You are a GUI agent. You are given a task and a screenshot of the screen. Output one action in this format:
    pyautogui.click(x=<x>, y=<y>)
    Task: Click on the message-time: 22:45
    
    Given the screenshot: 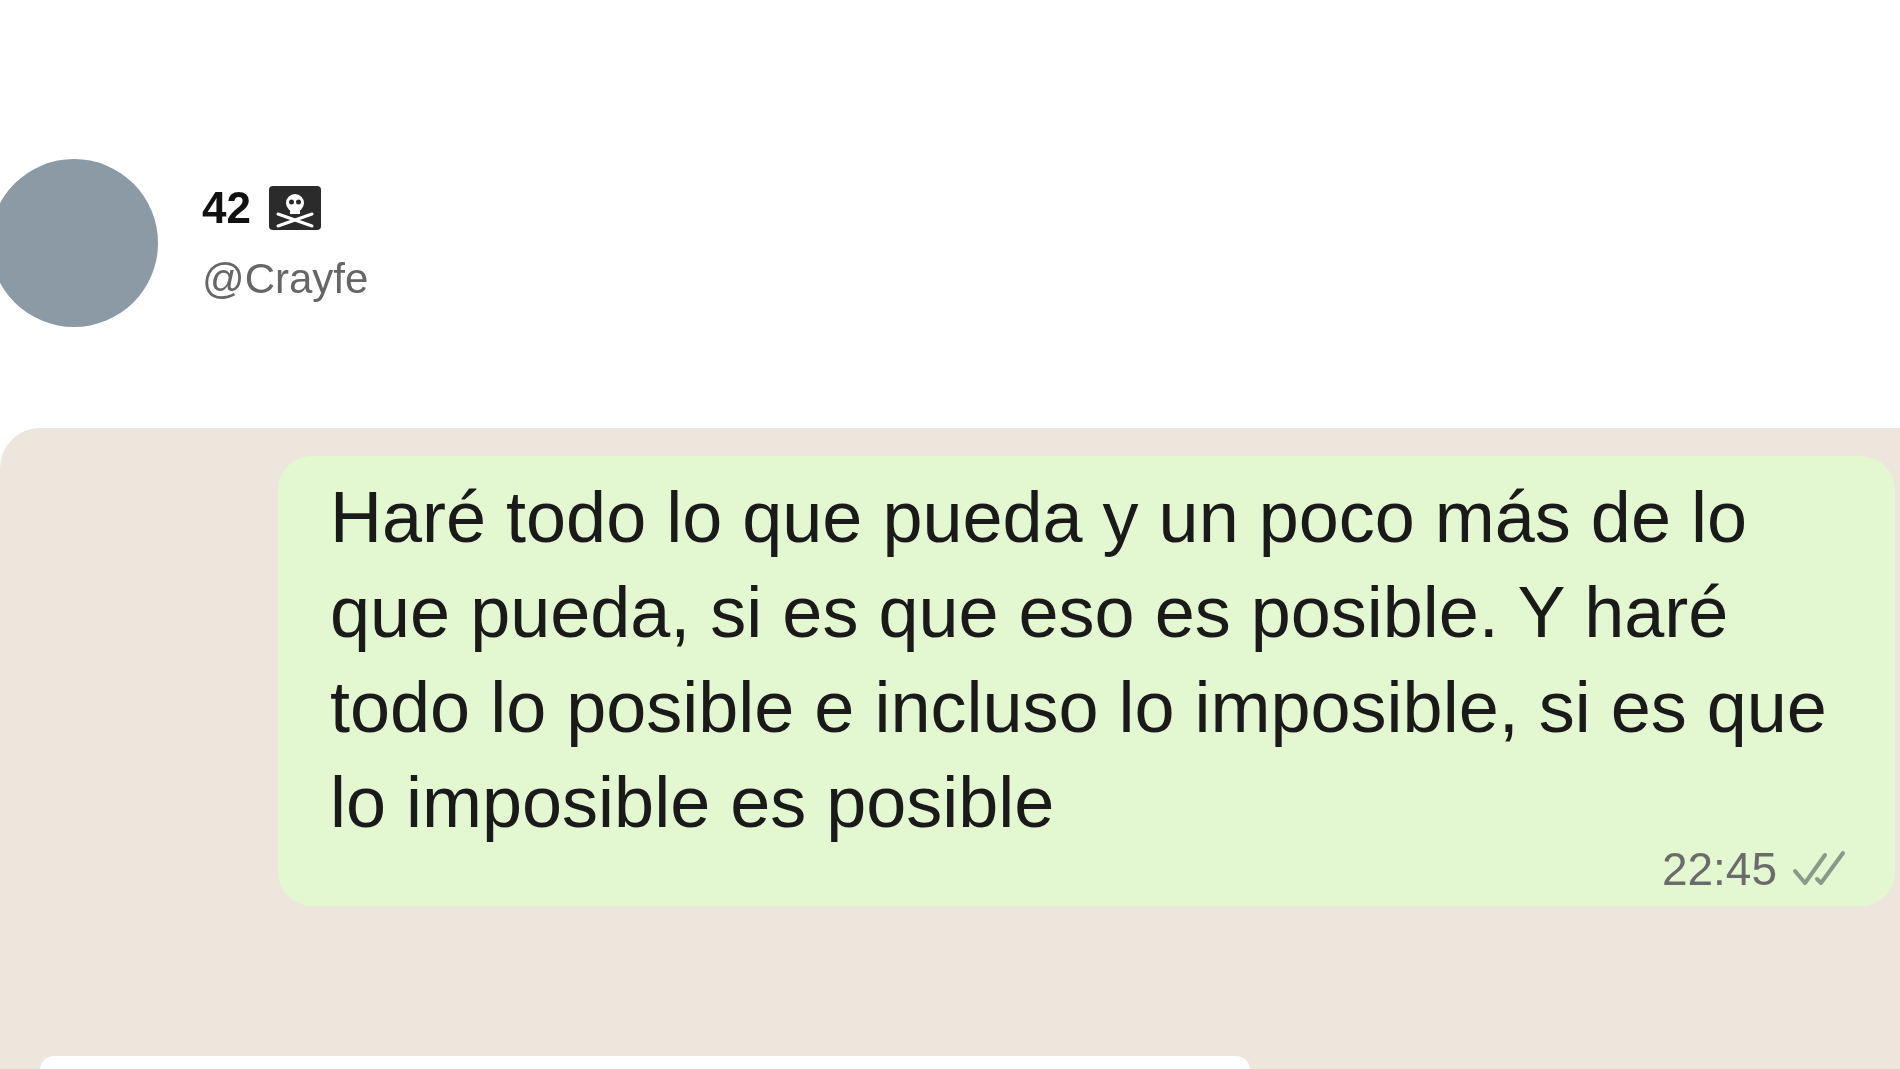 What is the action you would take?
    pyautogui.click(x=1719, y=869)
    